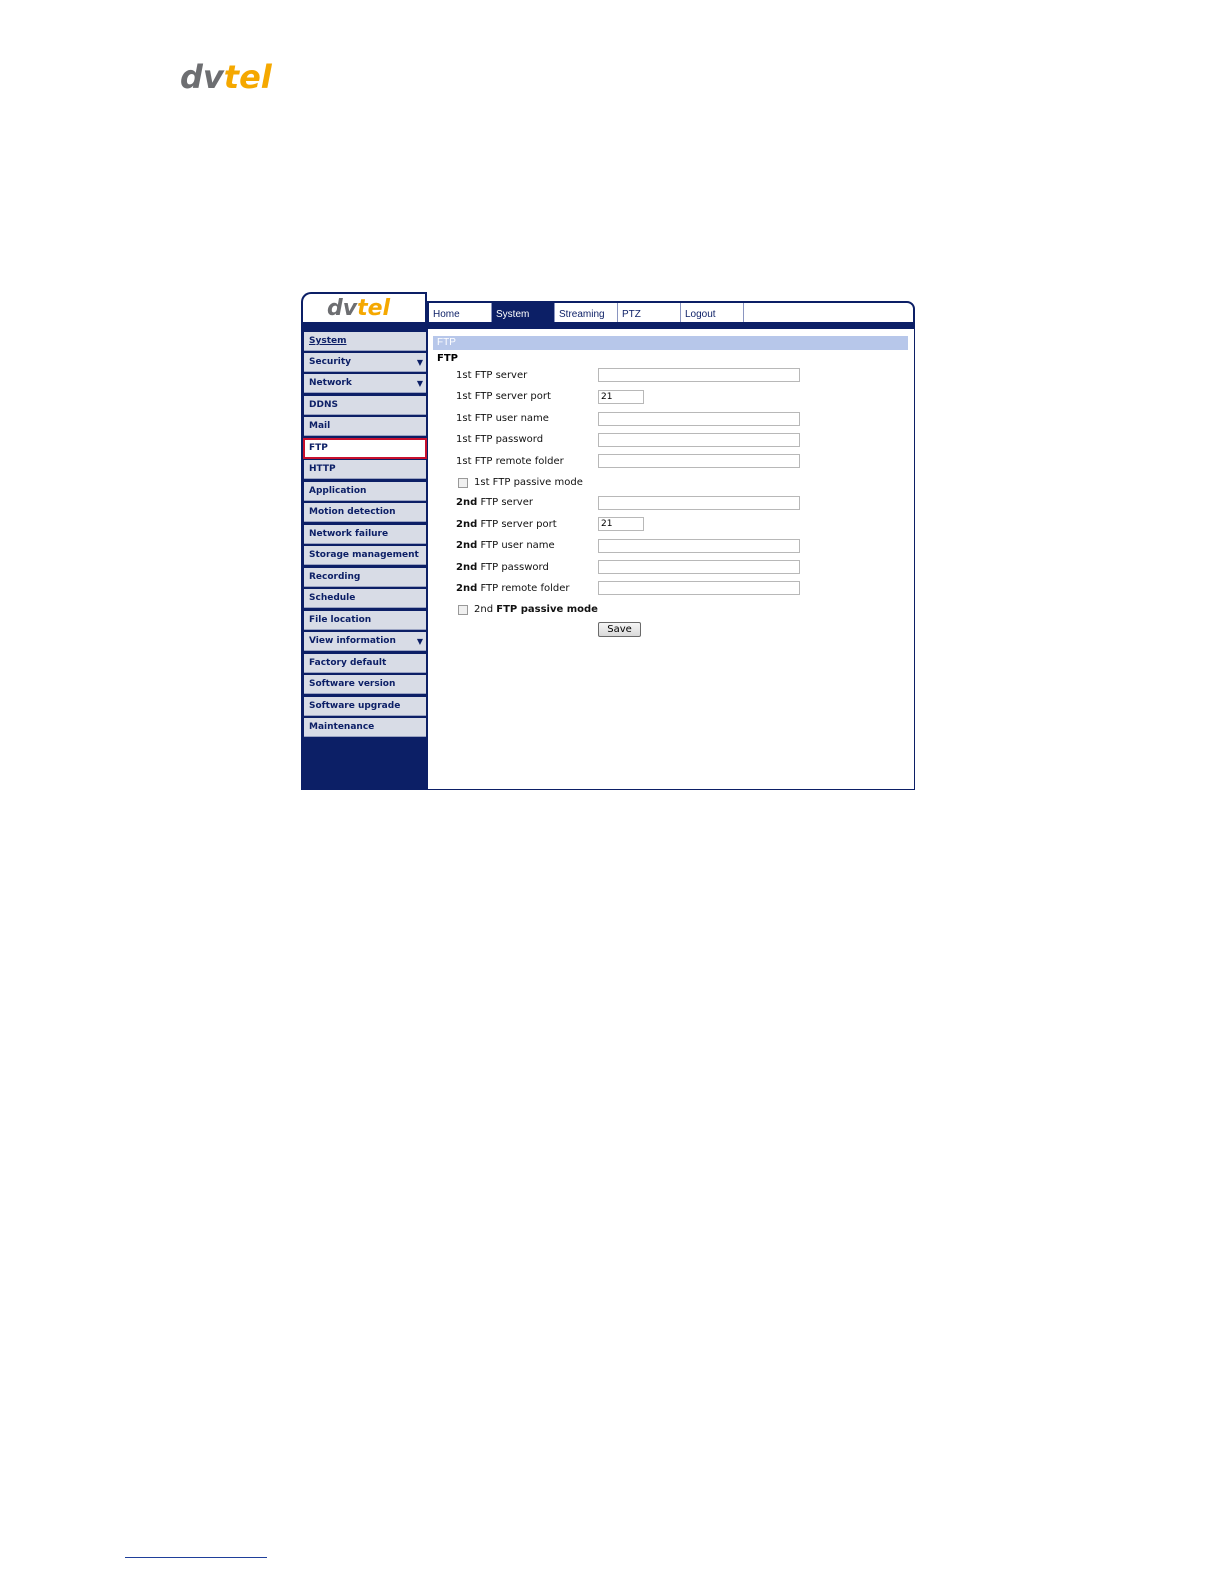 Image resolution: width=1224 pixels, height=1584 pixels. Describe the element at coordinates (374, 308) in the screenshot. I see `ui-logo-tel: tel` at that location.